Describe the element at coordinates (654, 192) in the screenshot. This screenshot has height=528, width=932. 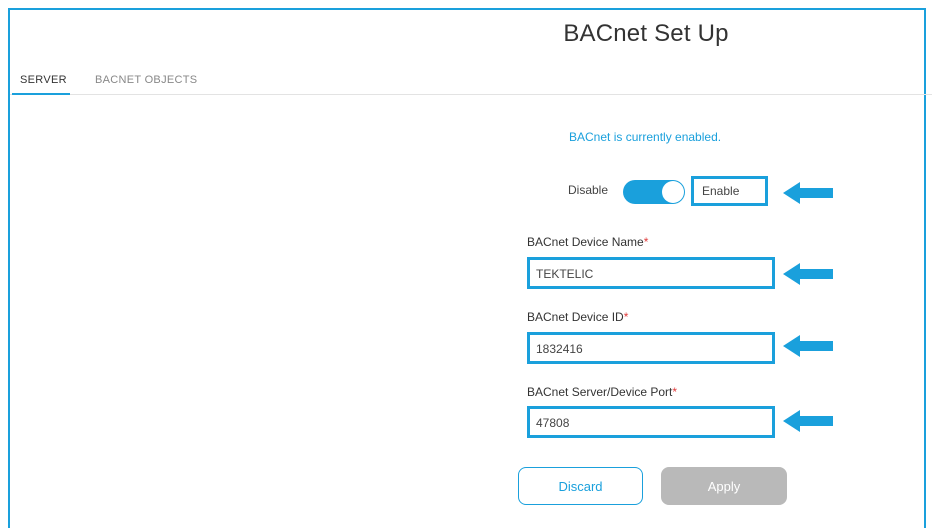
I see `enable-toggle-switch` at that location.